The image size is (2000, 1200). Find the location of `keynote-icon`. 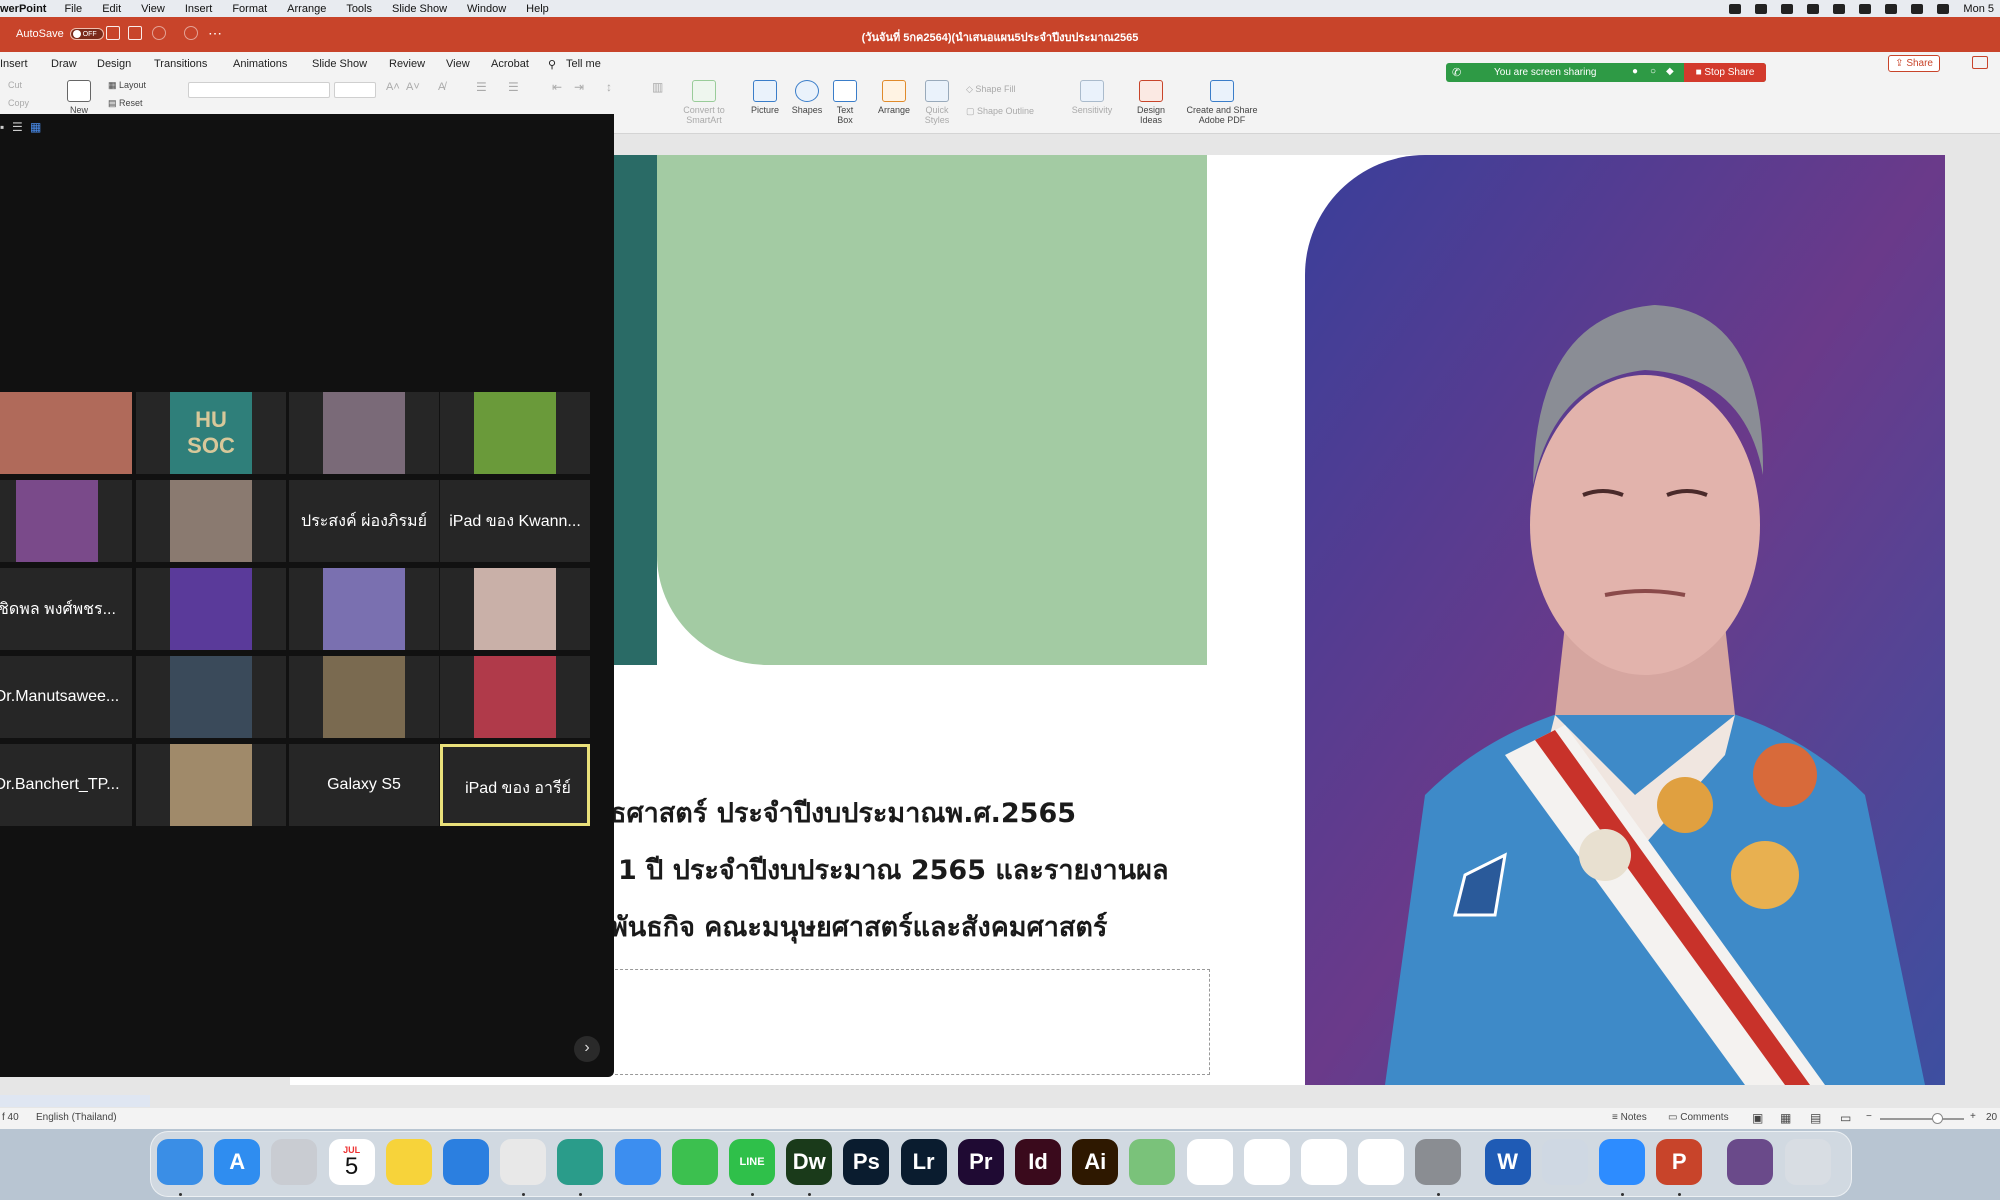

keynote-icon is located at coordinates (1324, 1162).